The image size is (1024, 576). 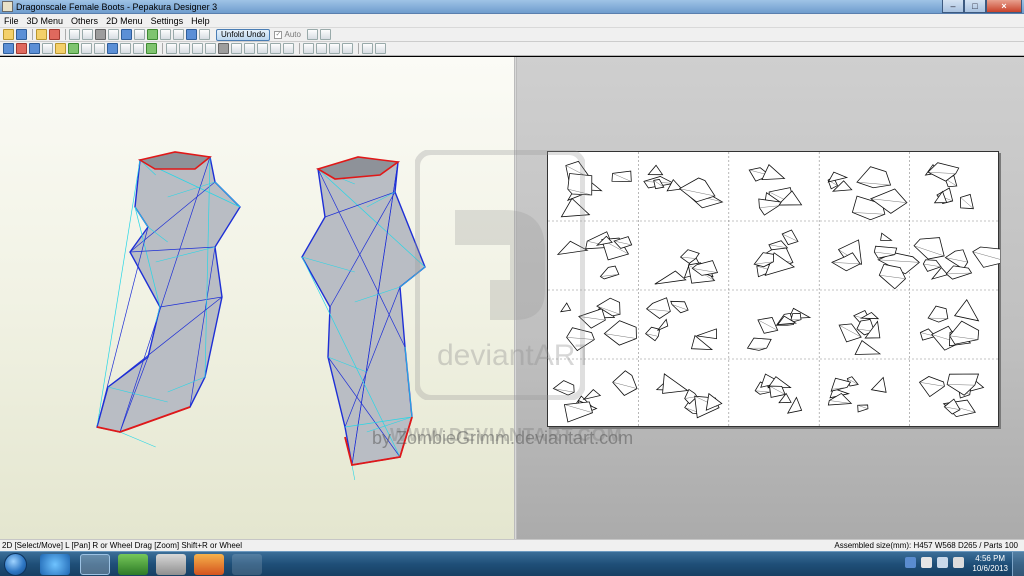 I want to click on zoom-in-icon, so click(x=312, y=34).